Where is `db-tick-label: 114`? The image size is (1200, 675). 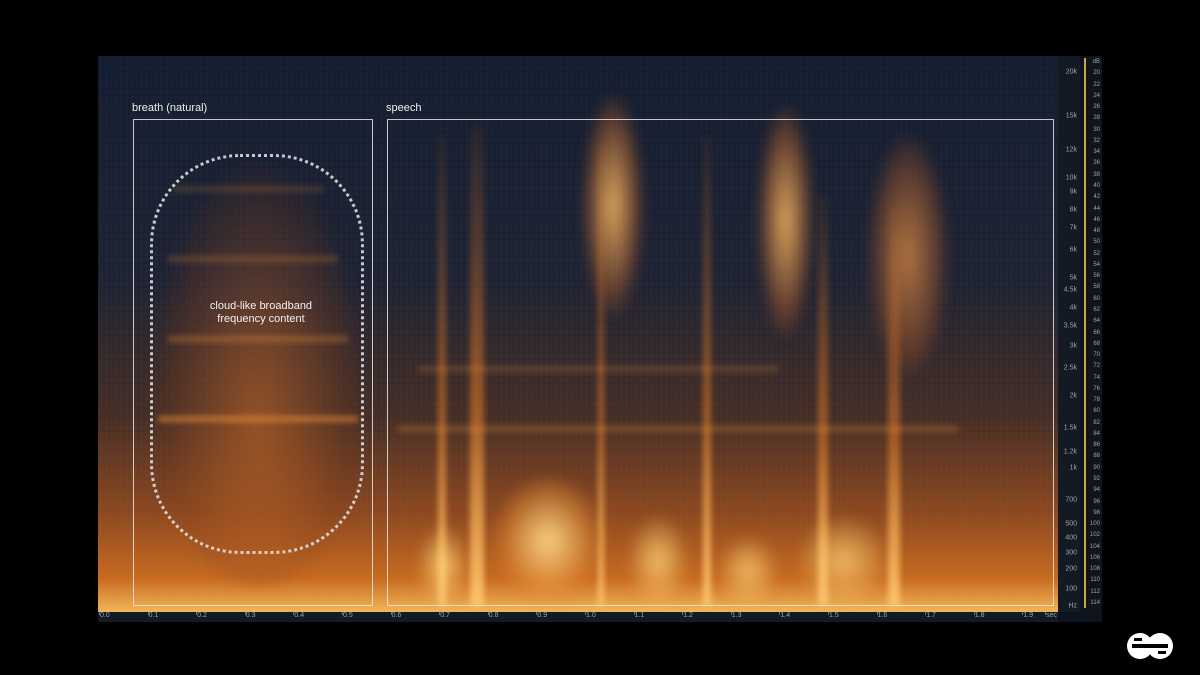 db-tick-label: 114 is located at coordinates (1095, 603).